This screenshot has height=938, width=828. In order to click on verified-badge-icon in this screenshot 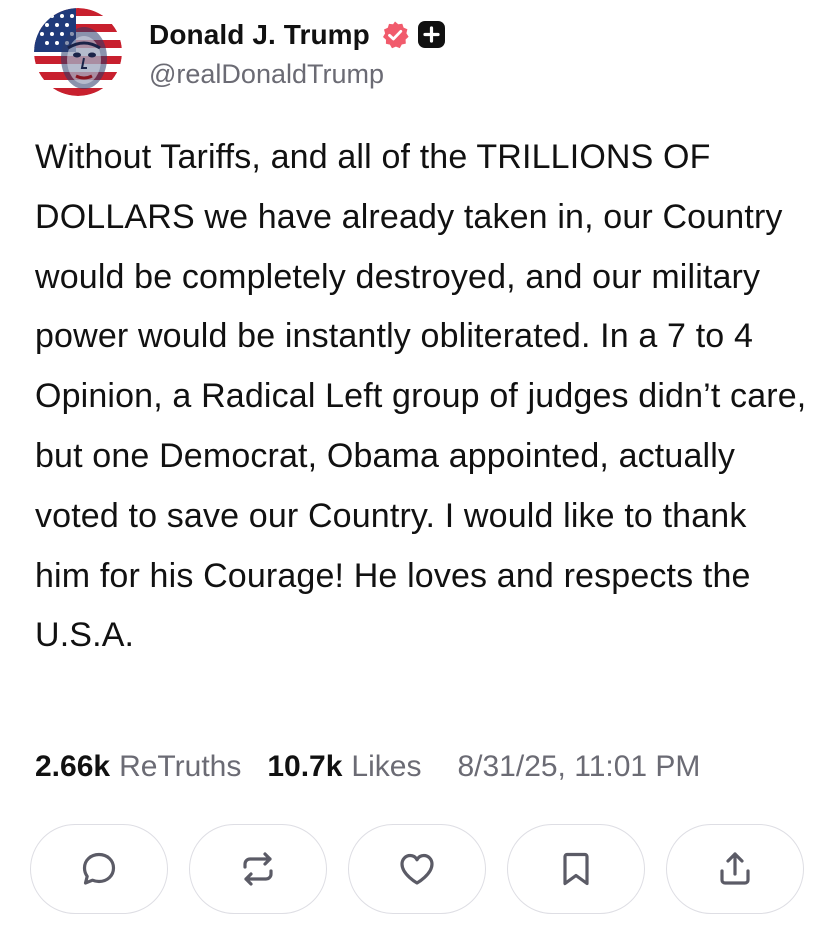, I will do `click(395, 34)`.